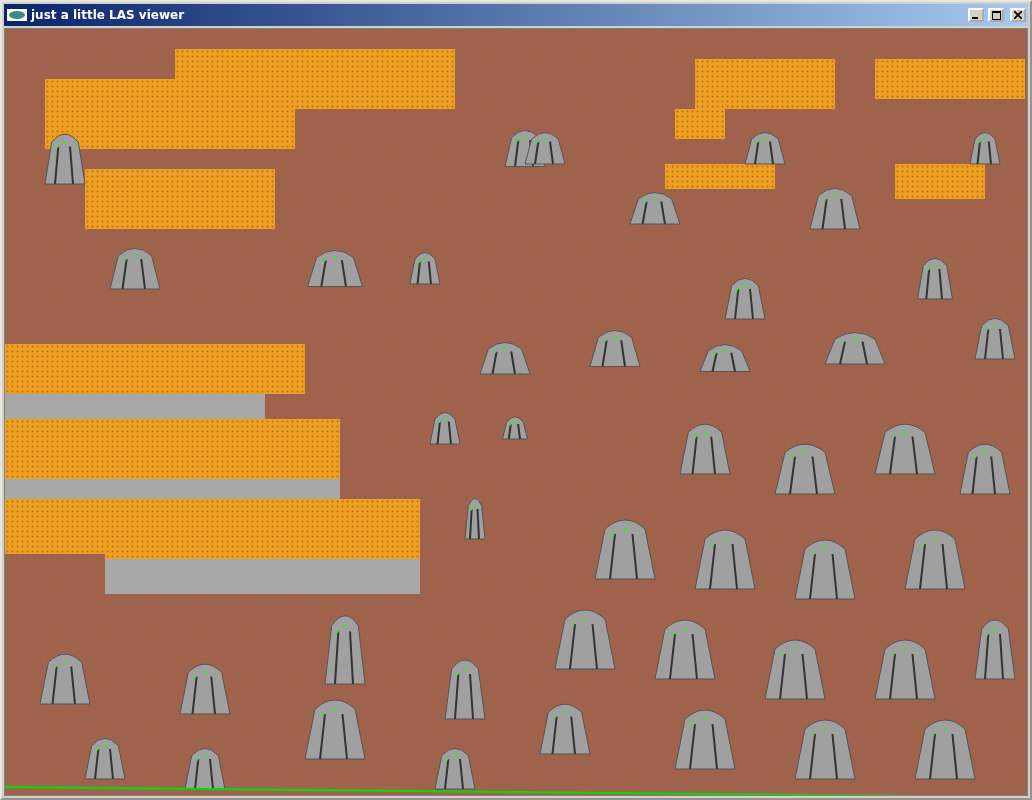  What do you see at coordinates (976, 15) in the screenshot?
I see `minimize-button` at bounding box center [976, 15].